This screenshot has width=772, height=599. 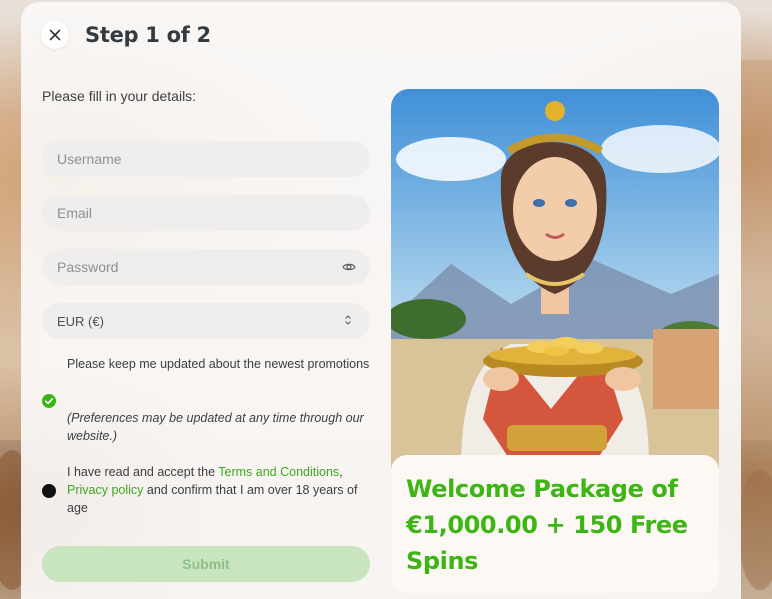 I want to click on terms-checkbox, so click(x=49, y=491).